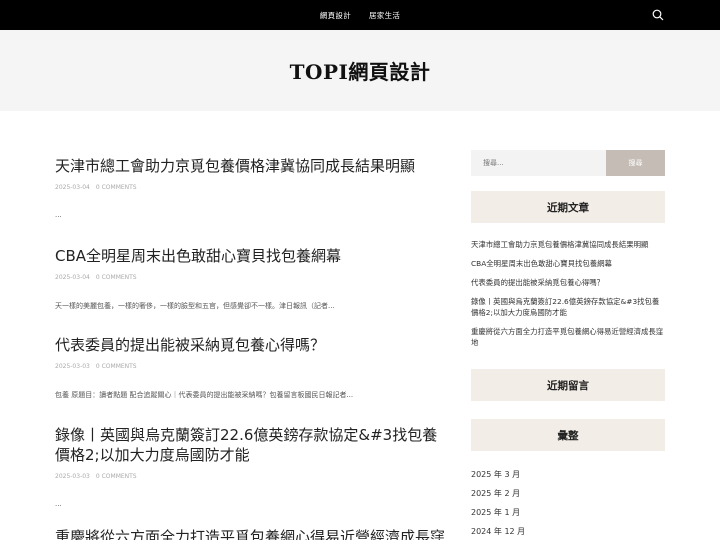 The height and width of the screenshot is (540, 720). Describe the element at coordinates (568, 282) in the screenshot. I see `recent-post-link: 代表委員的提出能被采納覓包養心得嗎？` at that location.